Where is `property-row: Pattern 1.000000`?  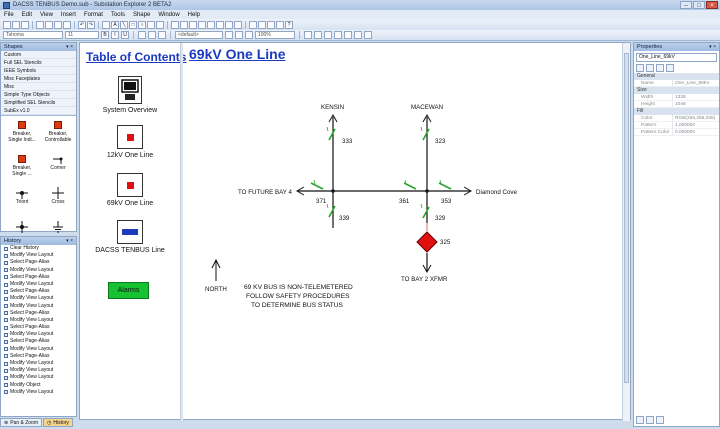
property-row: Pattern 1.000000 is located at coordinates (676, 125).